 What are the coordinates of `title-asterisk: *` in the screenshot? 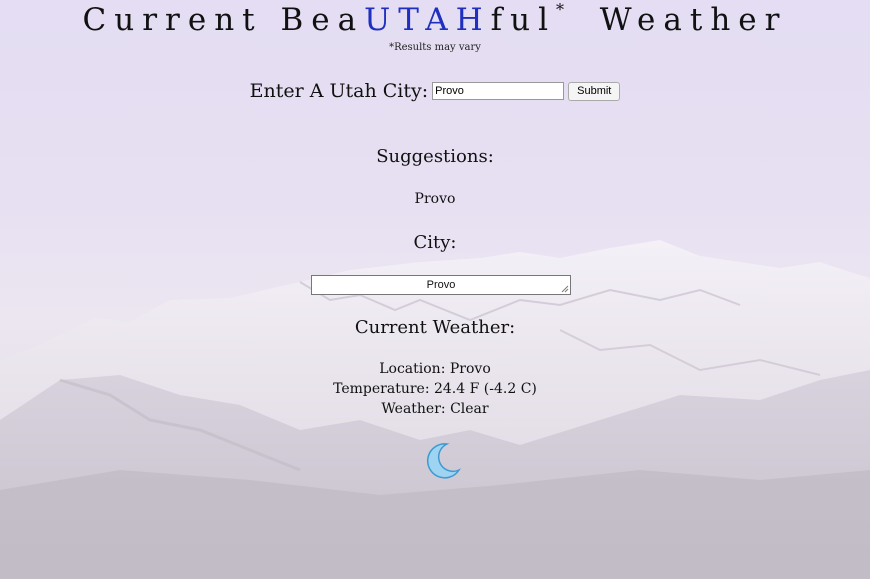 It's located at (559, 9).